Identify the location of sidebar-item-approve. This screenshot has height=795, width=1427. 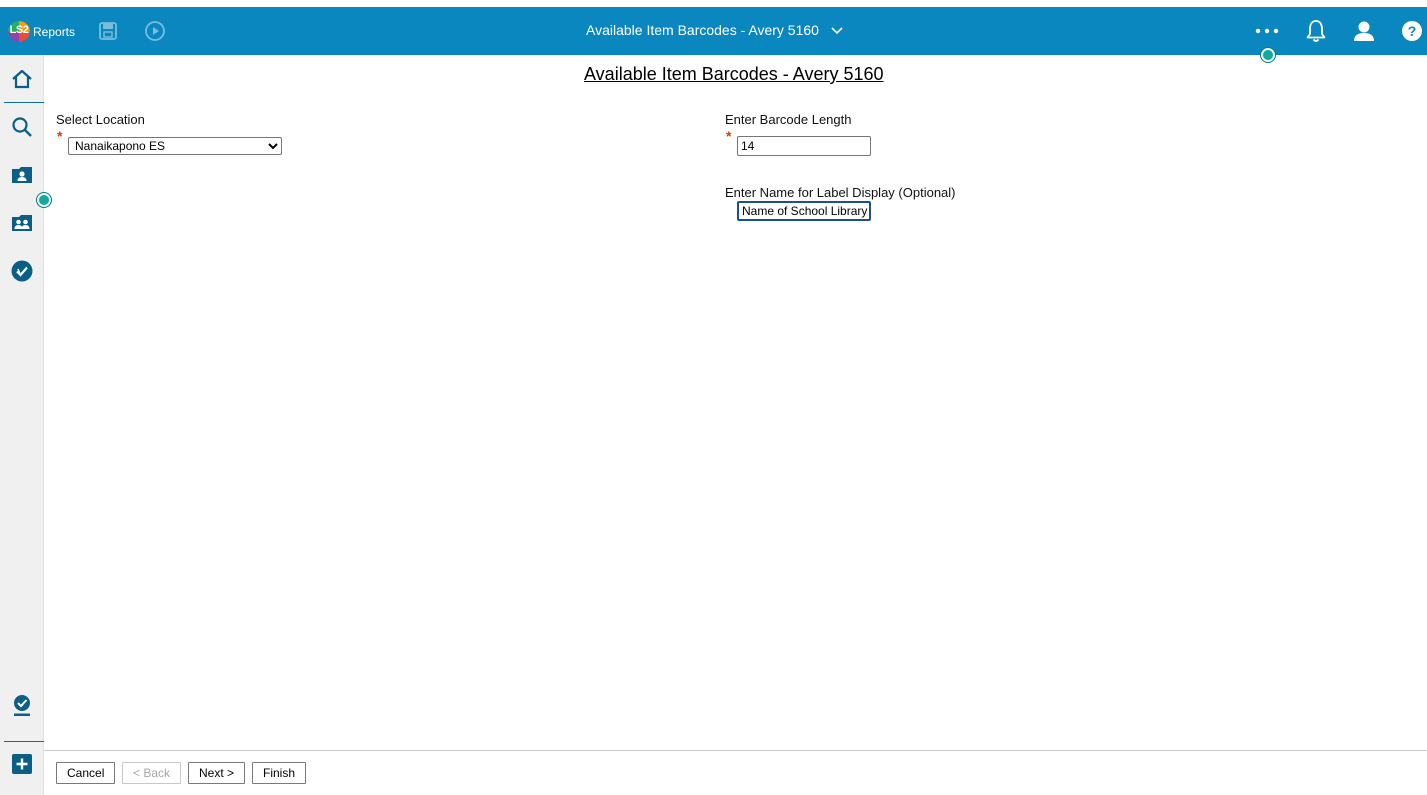
(22, 706).